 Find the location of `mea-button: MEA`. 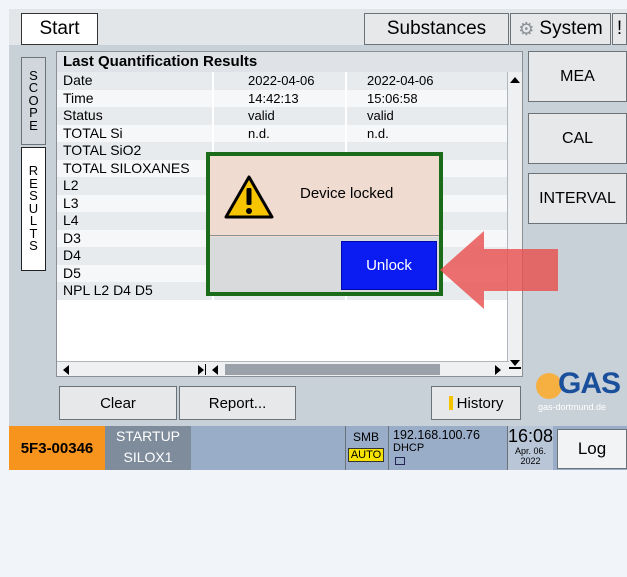

mea-button: MEA is located at coordinates (577, 76).